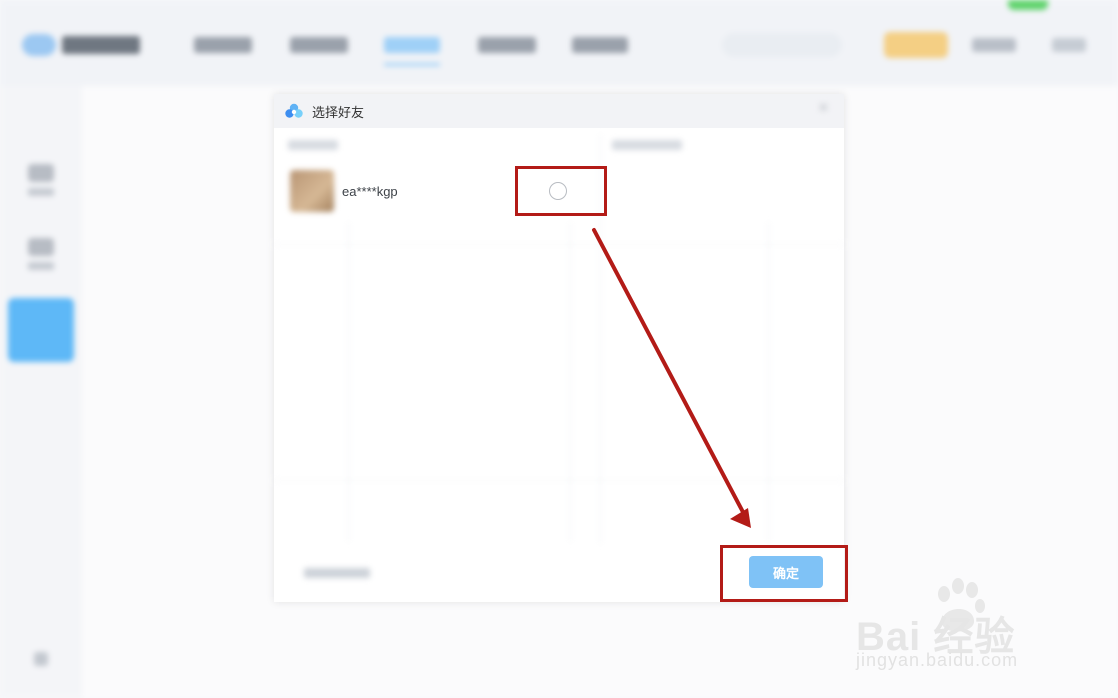 The width and height of the screenshot is (1118, 698). I want to click on column-header-selected, so click(647, 145).